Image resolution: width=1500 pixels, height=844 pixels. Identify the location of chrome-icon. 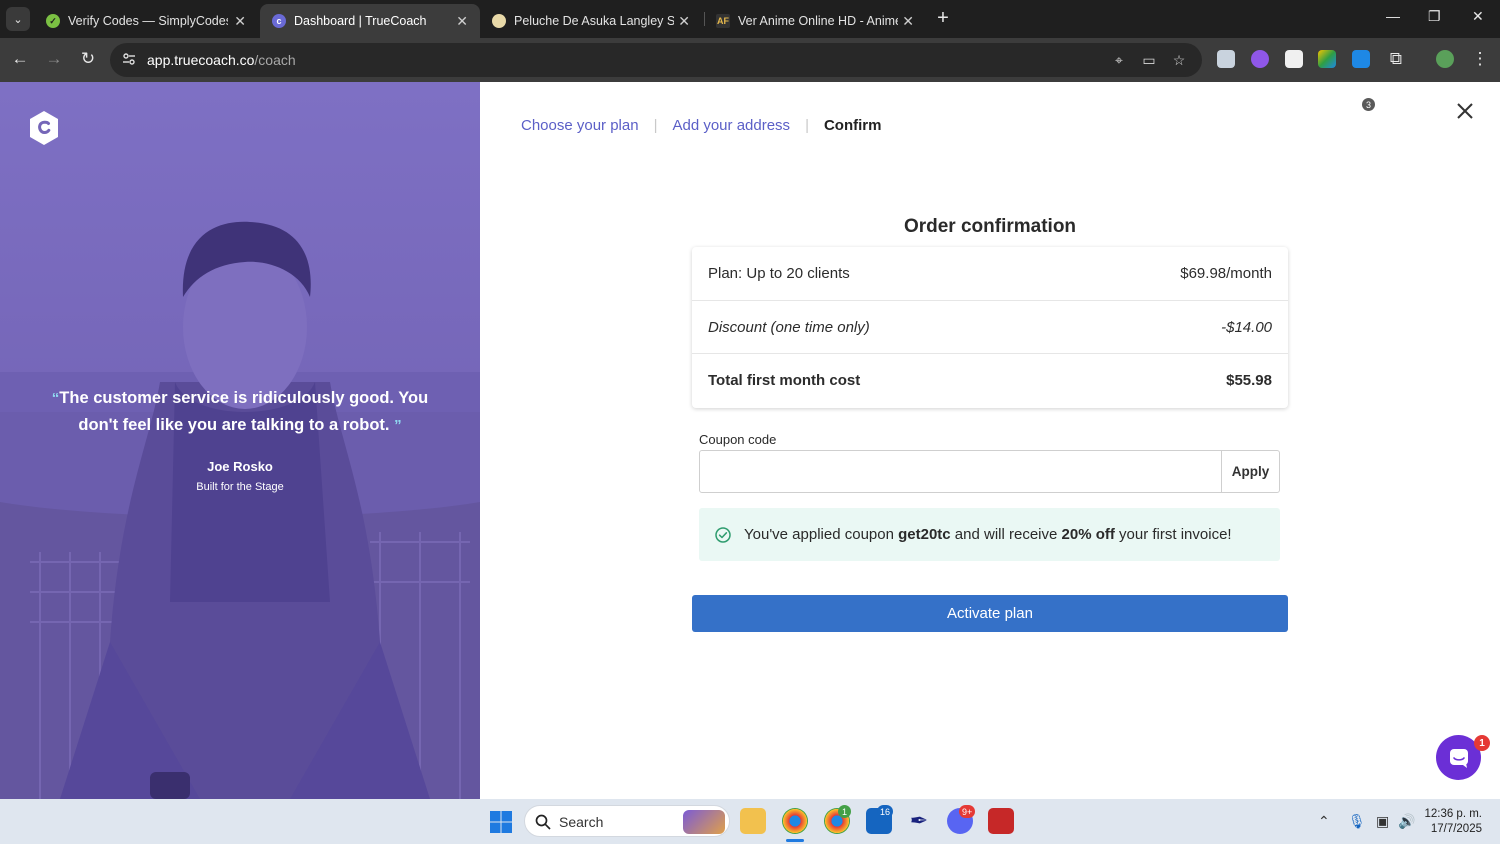
(795, 821).